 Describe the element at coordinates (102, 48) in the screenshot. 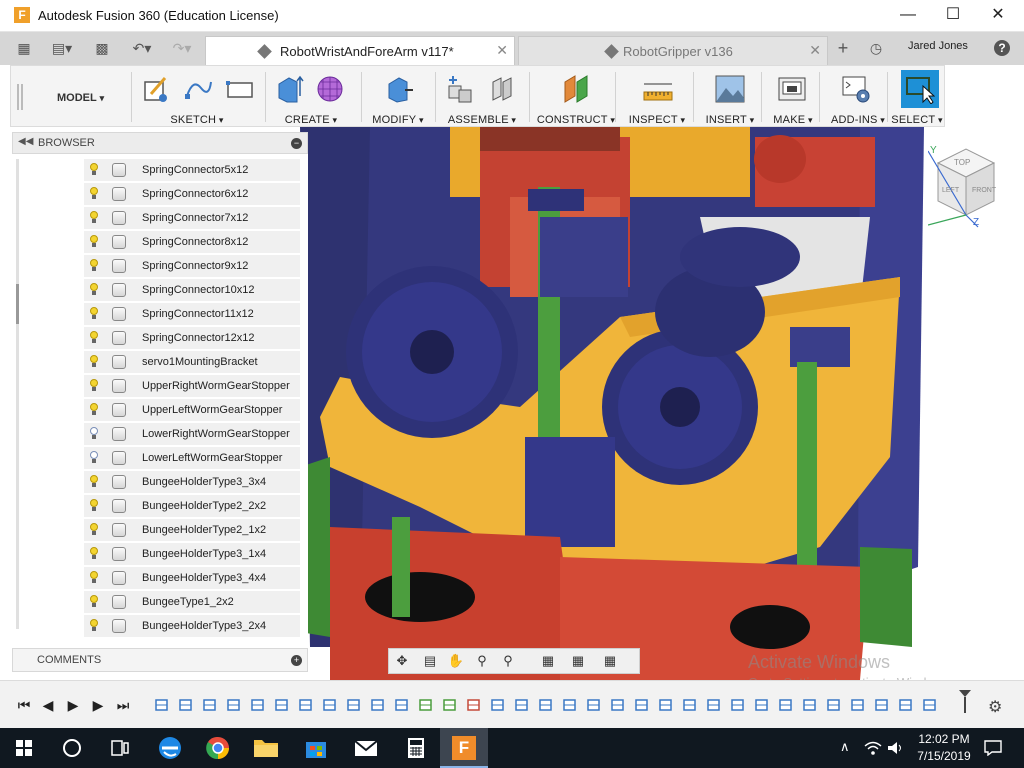

I see `save-icon: ▩` at that location.